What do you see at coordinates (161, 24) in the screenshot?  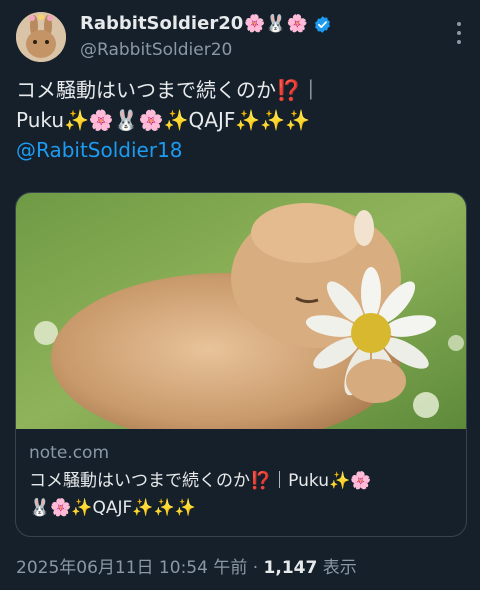 I see `display-name: RabbitSoldier20` at bounding box center [161, 24].